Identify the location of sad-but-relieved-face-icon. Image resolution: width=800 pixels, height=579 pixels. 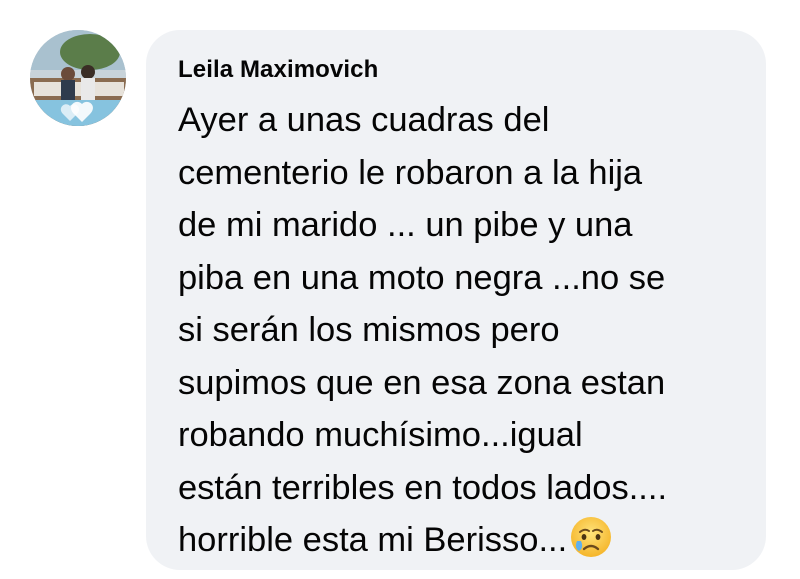
(591, 537).